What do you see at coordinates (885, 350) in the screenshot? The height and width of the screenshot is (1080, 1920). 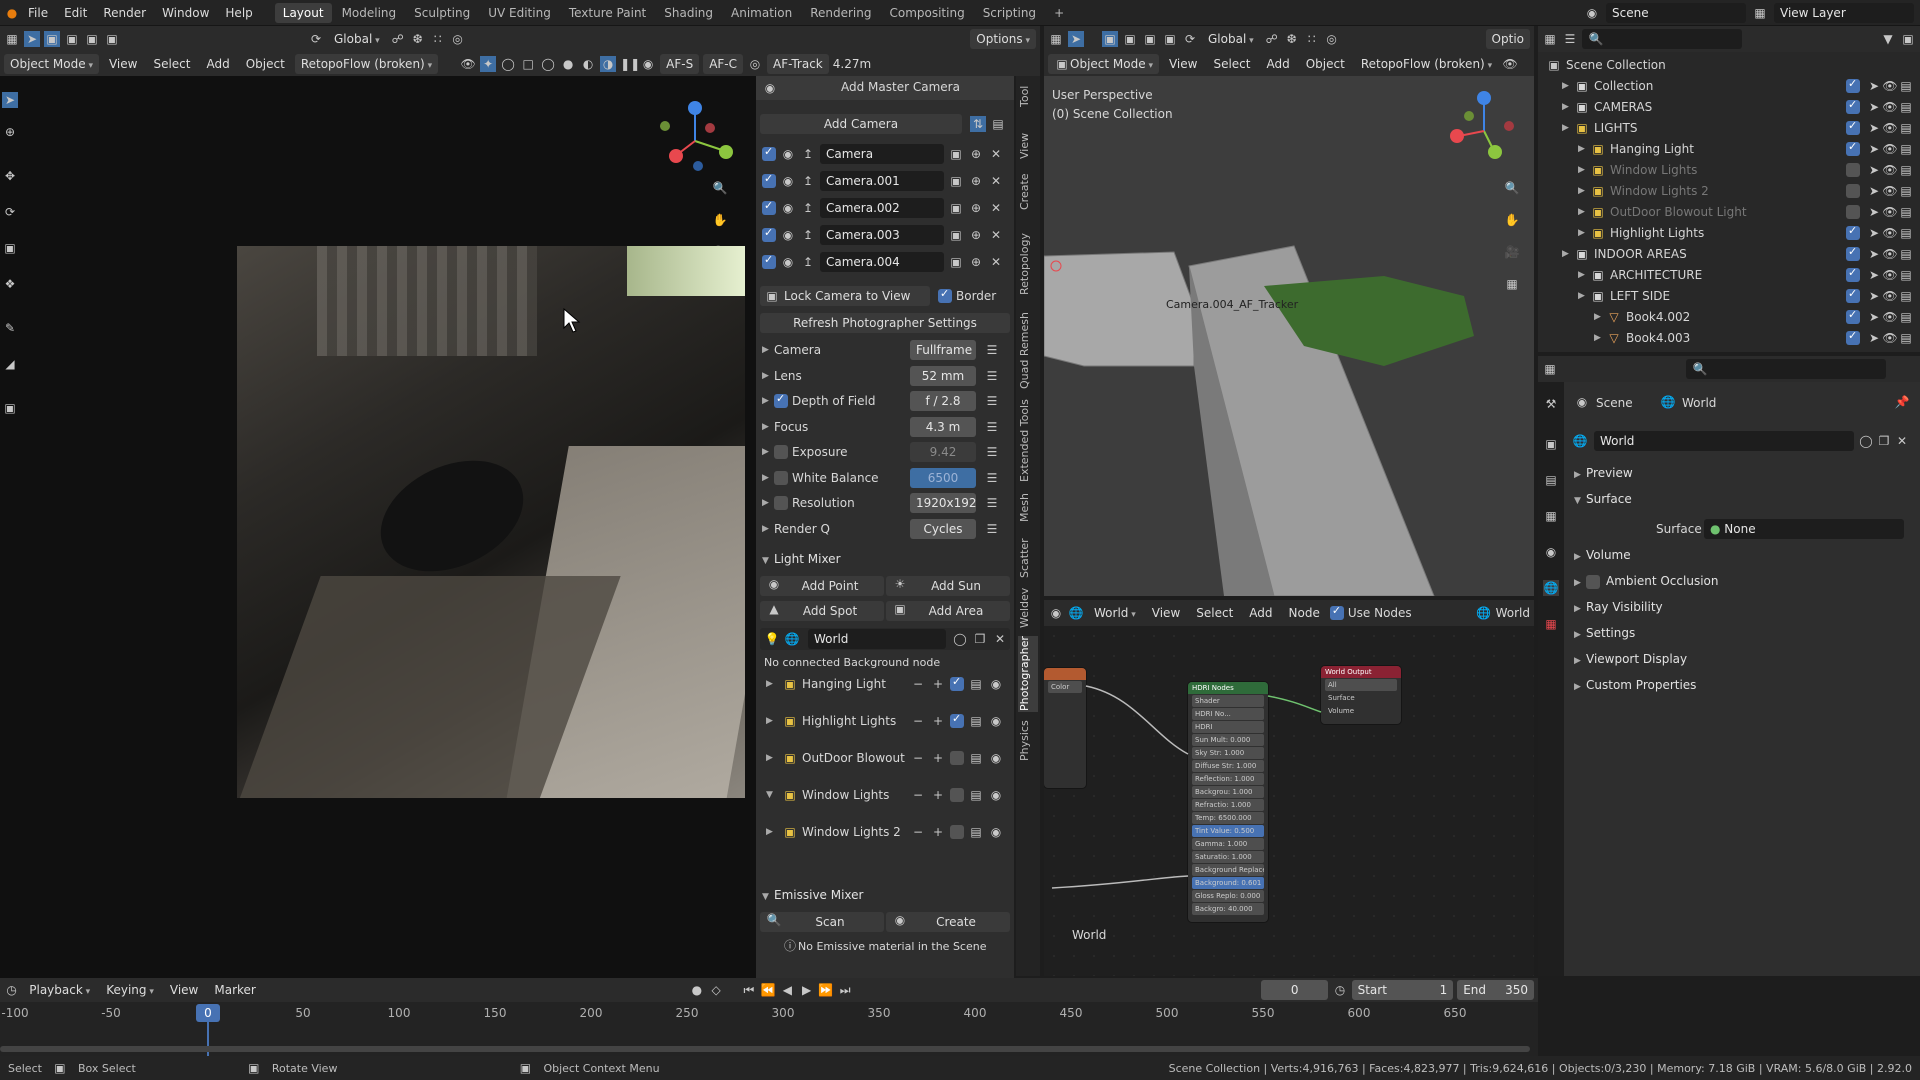 I see `property-row-camera: ▶ Camera Fullframe ☰` at bounding box center [885, 350].